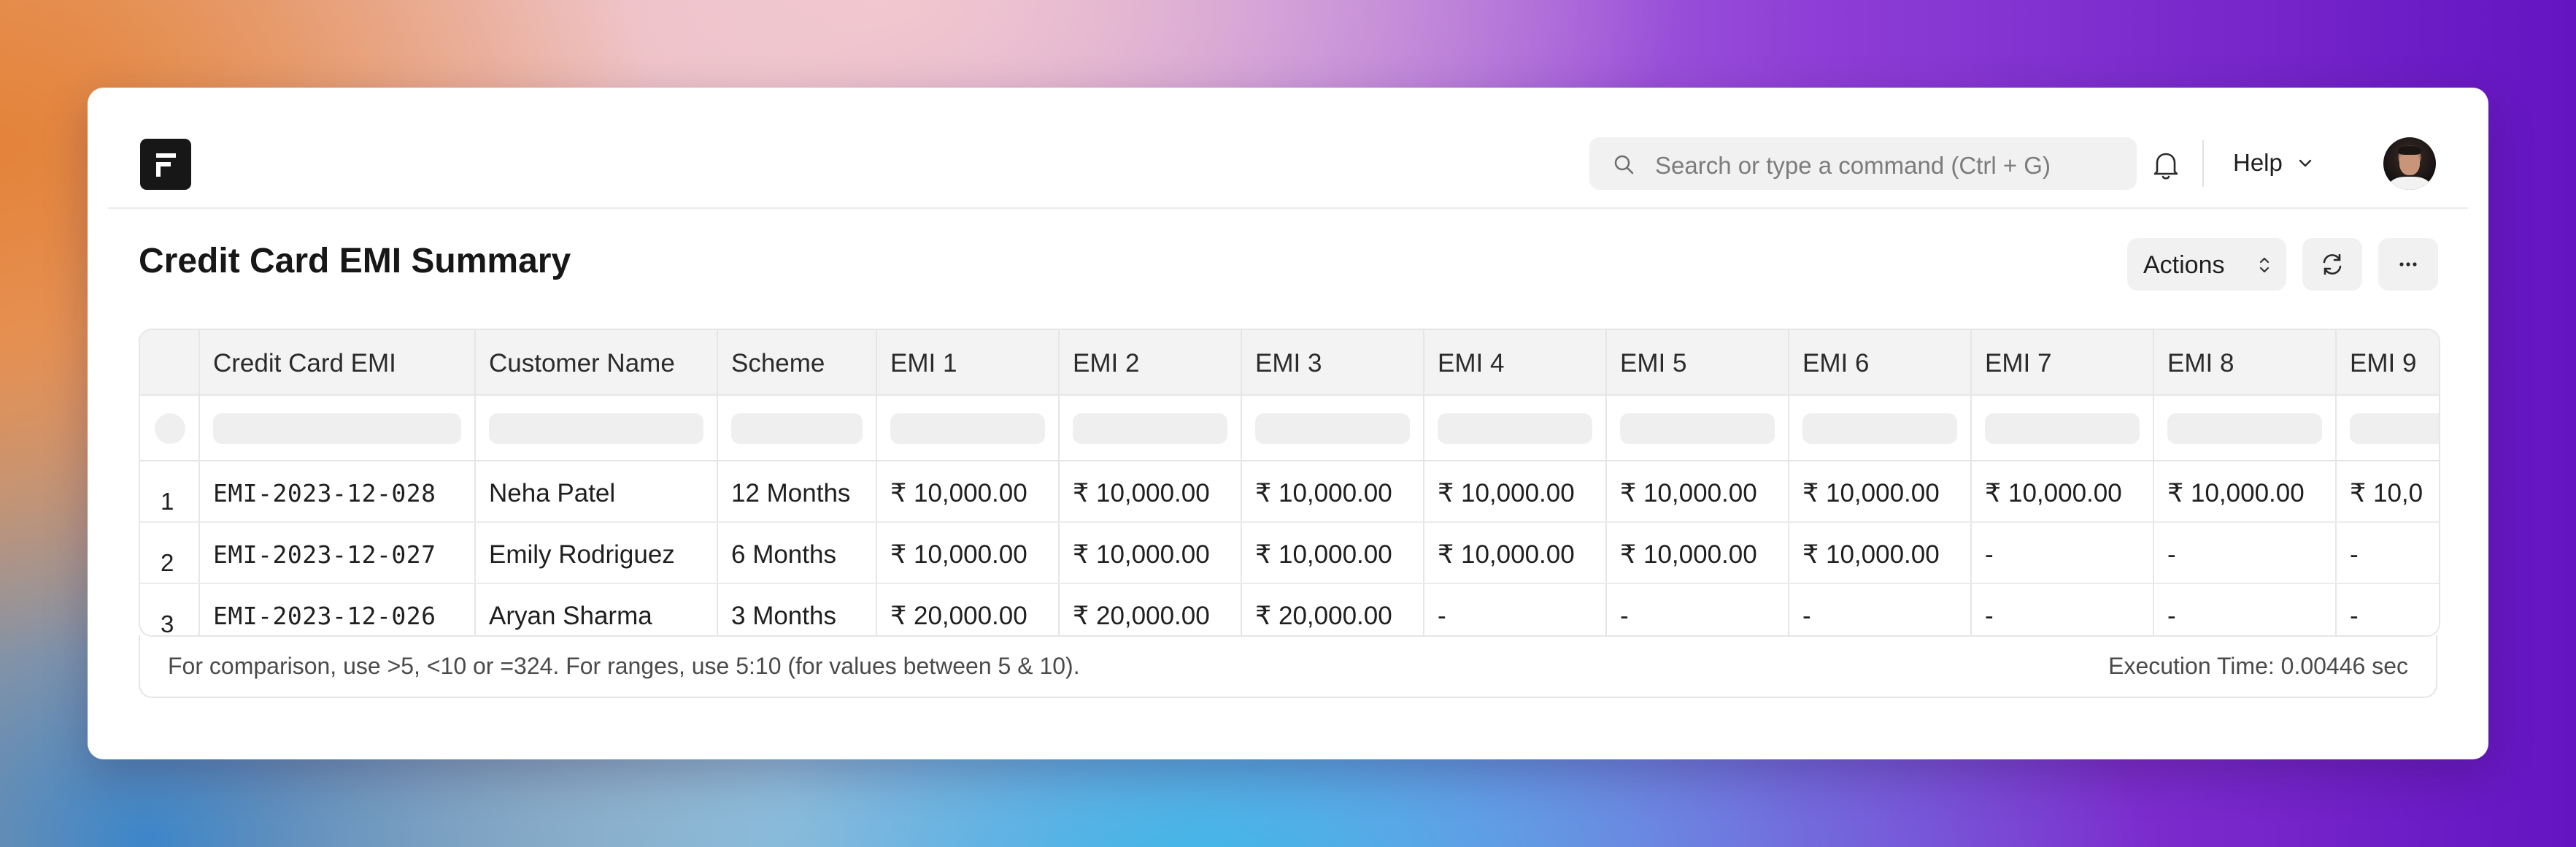 This screenshot has width=2576, height=847. Describe the element at coordinates (170, 362) in the screenshot. I see `row-number-header` at that location.